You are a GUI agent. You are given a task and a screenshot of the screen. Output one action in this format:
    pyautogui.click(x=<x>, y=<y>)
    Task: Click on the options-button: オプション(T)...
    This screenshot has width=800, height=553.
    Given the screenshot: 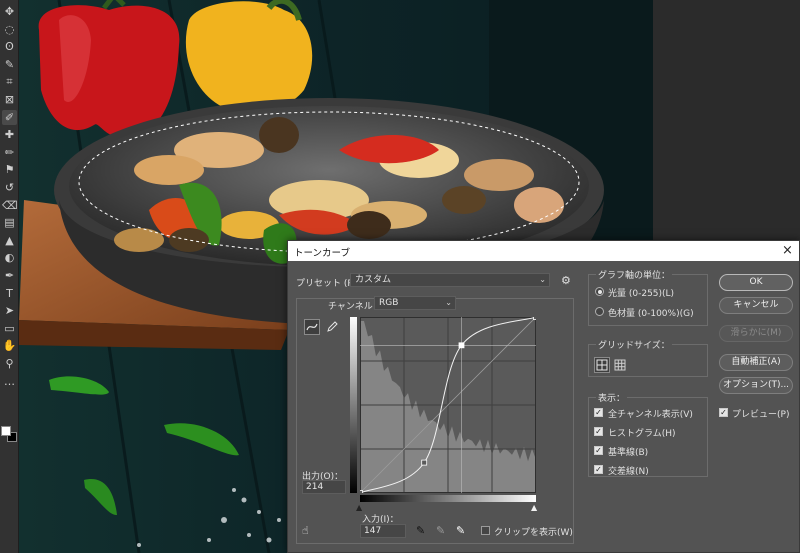 What is the action you would take?
    pyautogui.click(x=756, y=385)
    